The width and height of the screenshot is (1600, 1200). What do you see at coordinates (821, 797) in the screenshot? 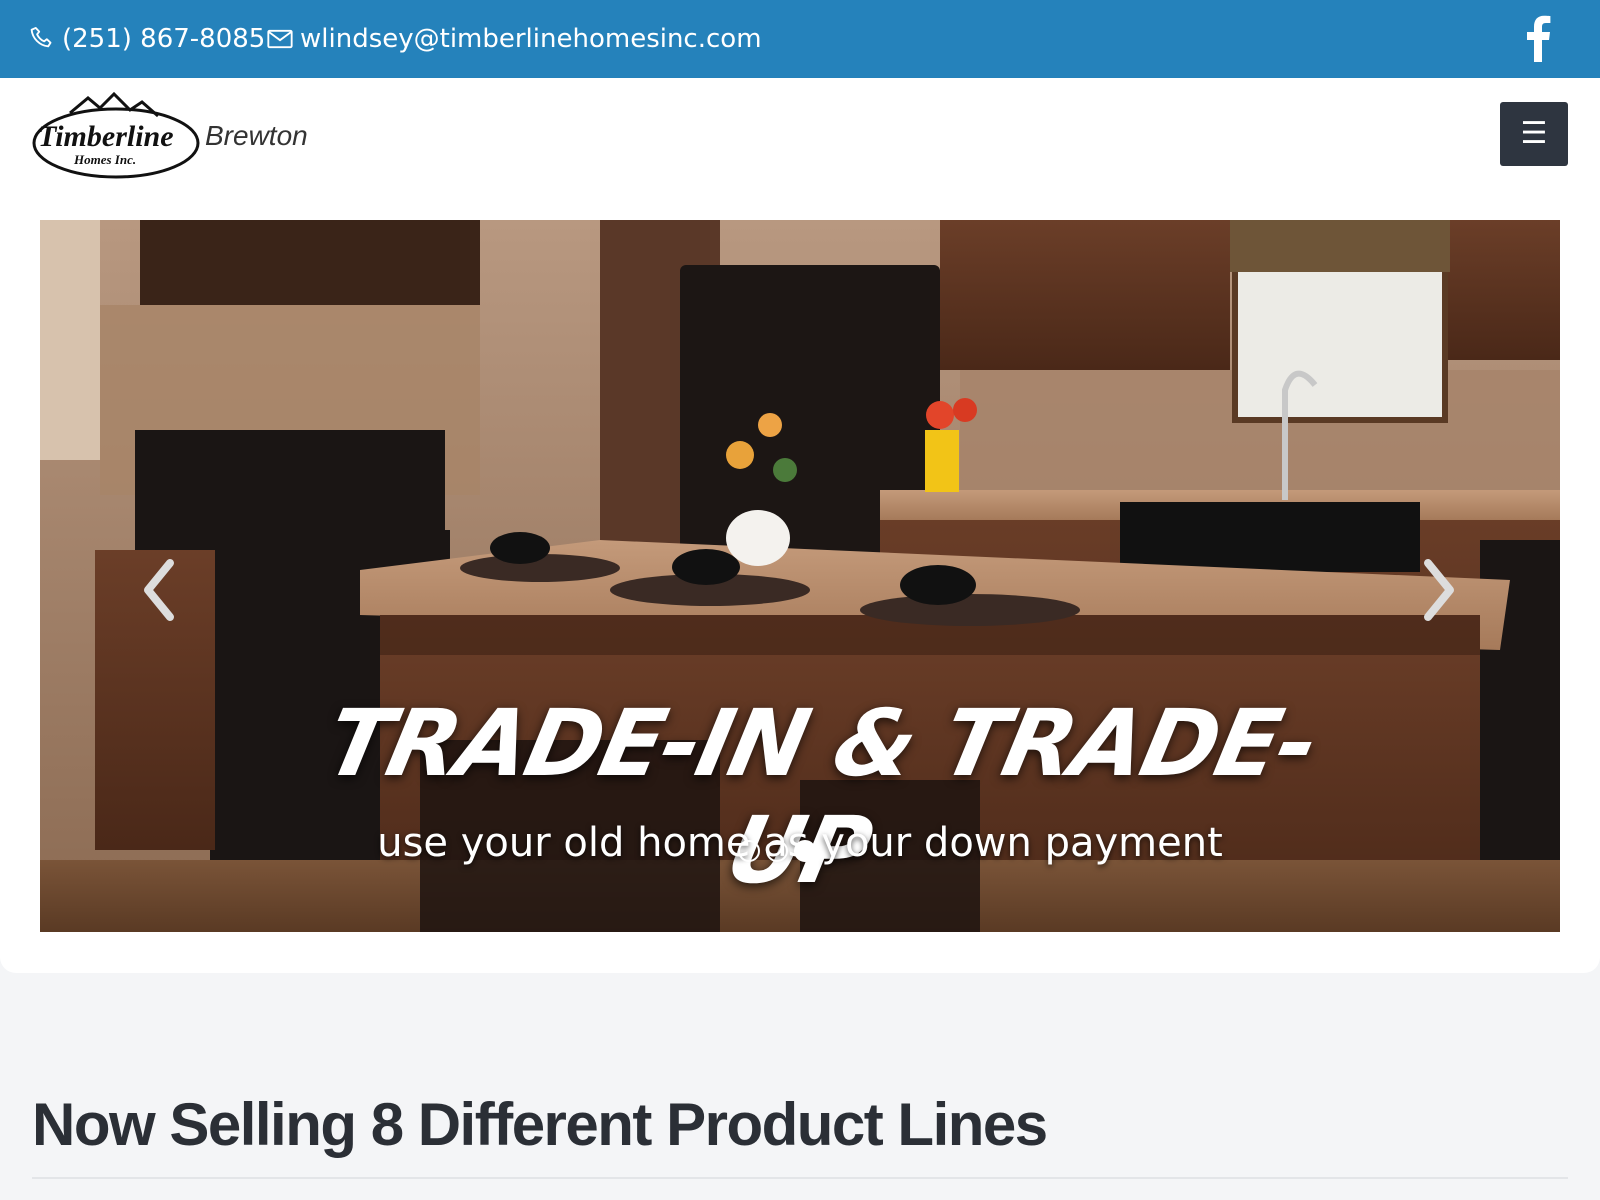
I see `hero-headline: TRADE-IN & TRADE-UP` at bounding box center [821, 797].